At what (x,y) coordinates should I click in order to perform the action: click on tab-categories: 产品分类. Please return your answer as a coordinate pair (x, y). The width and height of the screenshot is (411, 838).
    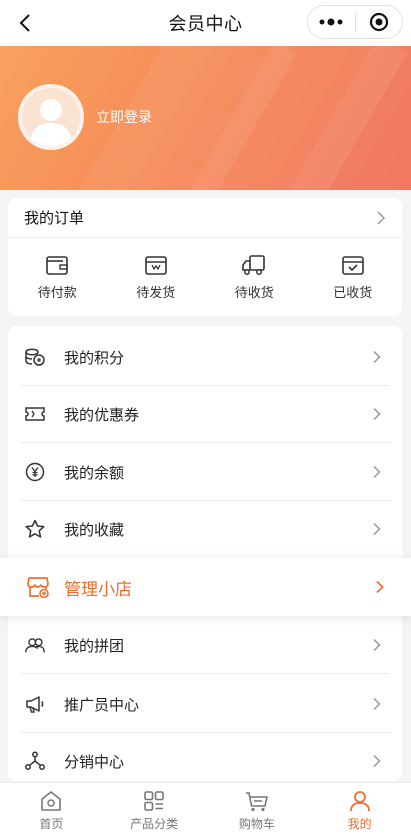
    Looking at the image, I should click on (154, 810).